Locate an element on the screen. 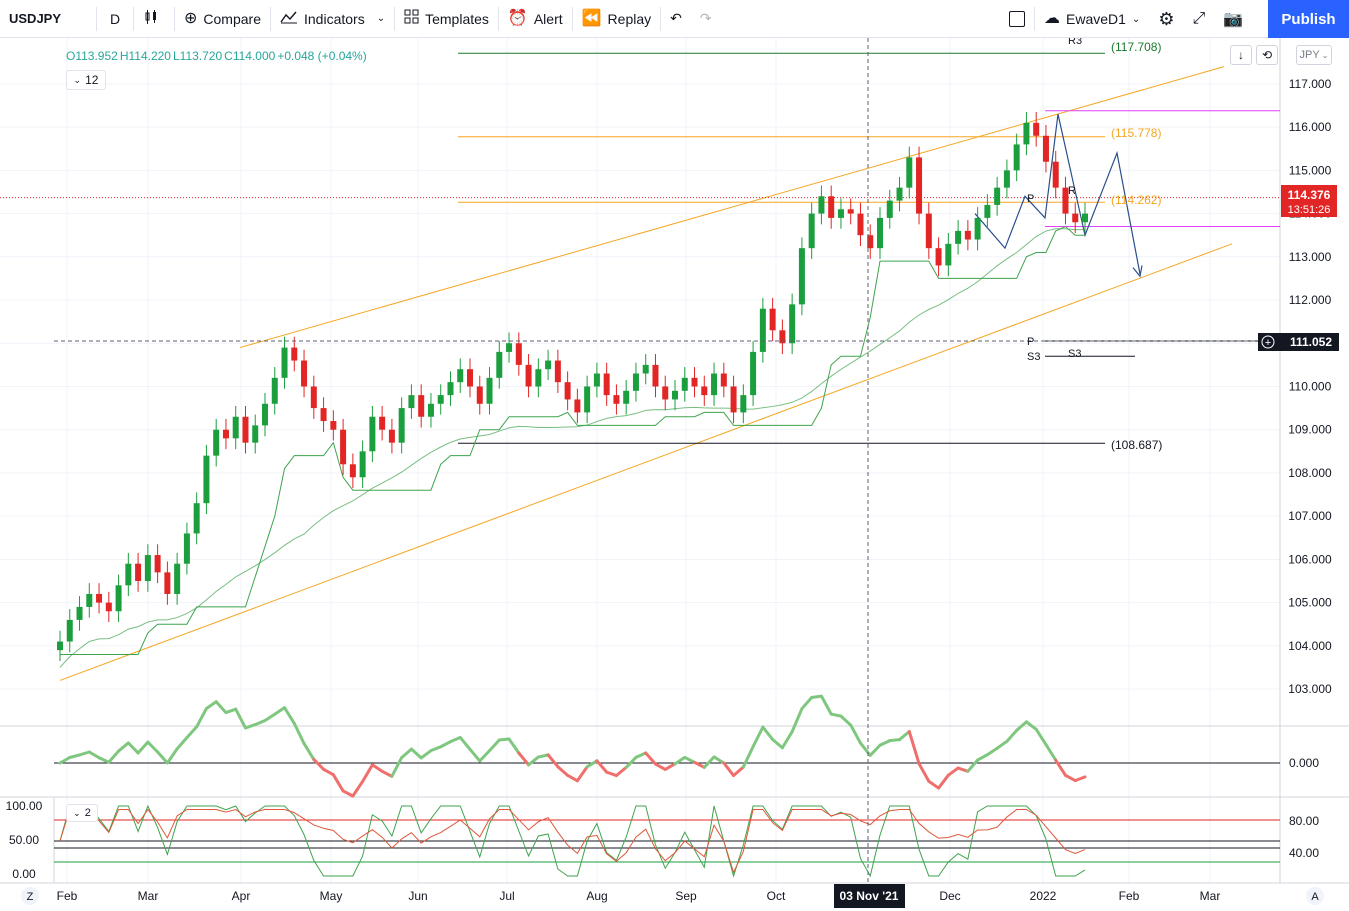 The height and width of the screenshot is (911, 1349). redo-button: ↷ is located at coordinates (706, 19).